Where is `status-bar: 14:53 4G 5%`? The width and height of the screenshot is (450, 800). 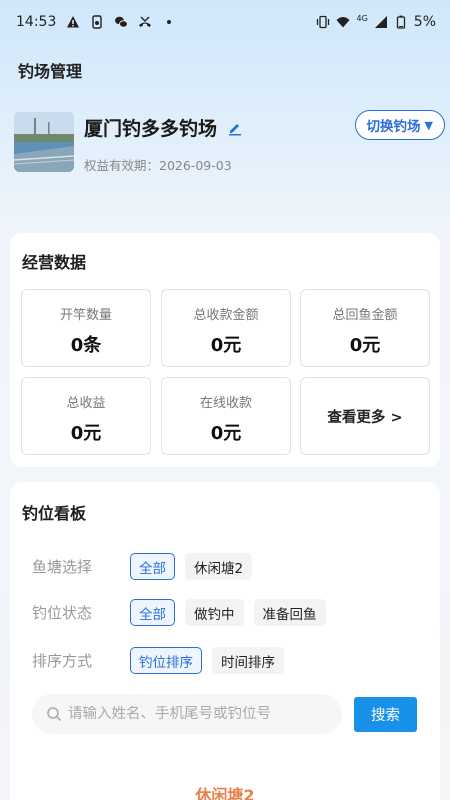 status-bar: 14:53 4G 5% is located at coordinates (225, 22).